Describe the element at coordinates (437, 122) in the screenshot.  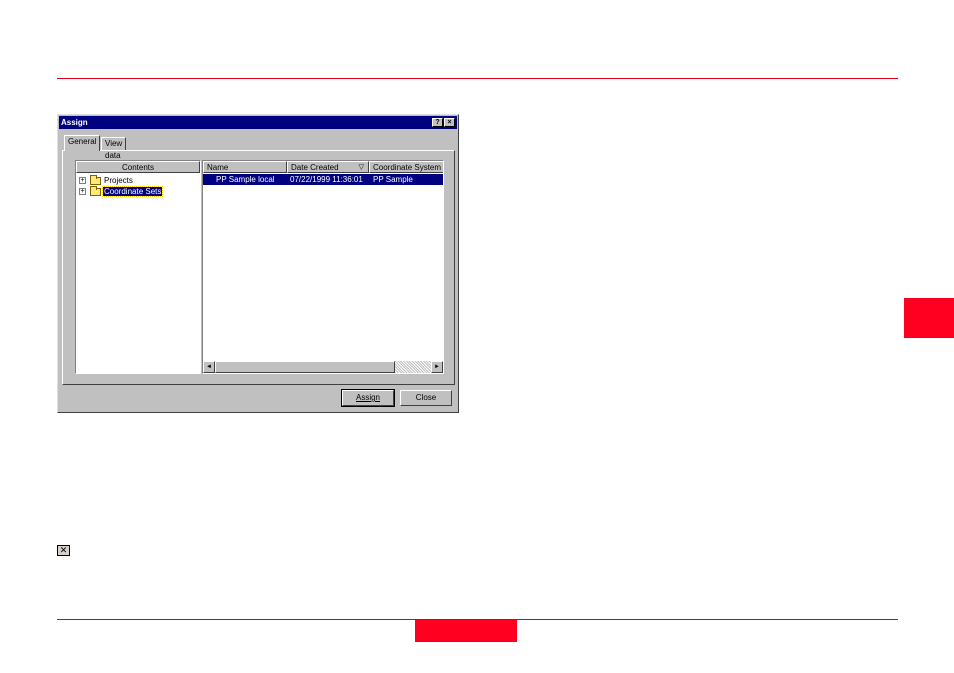
I see `help-button: ?` at that location.